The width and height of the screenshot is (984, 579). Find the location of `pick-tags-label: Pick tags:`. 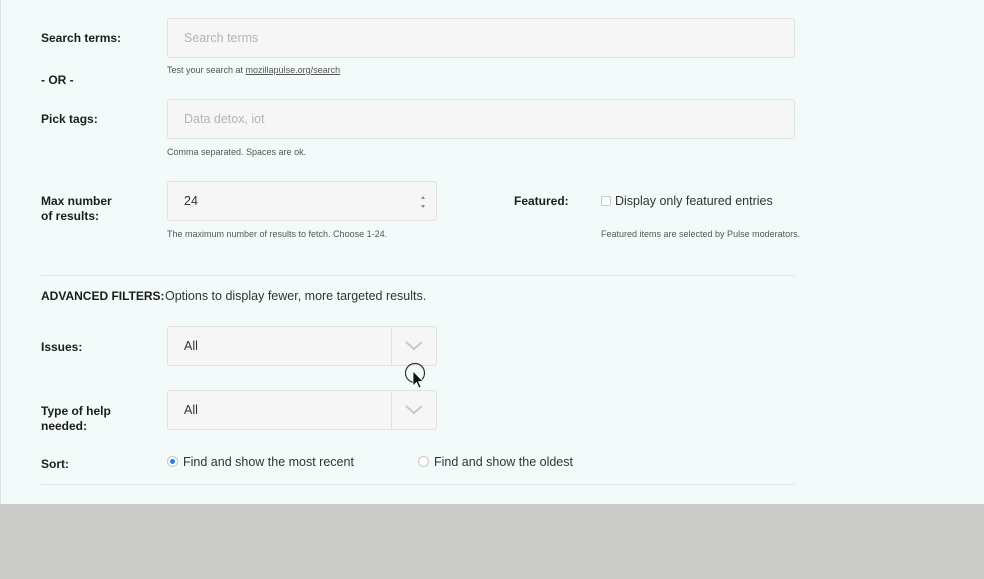

pick-tags-label: Pick tags: is located at coordinates (69, 119).